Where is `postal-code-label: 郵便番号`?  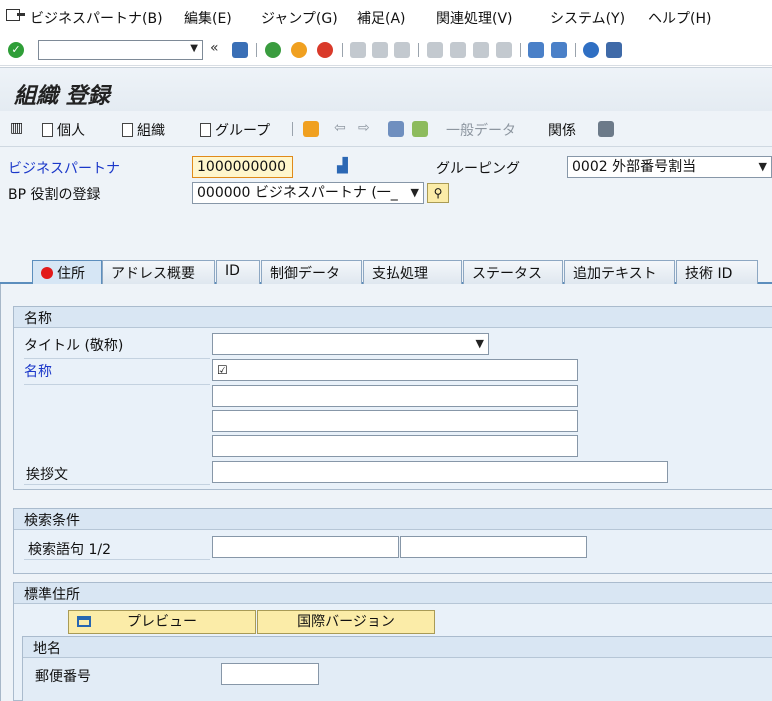 postal-code-label: 郵便番号 is located at coordinates (63, 677).